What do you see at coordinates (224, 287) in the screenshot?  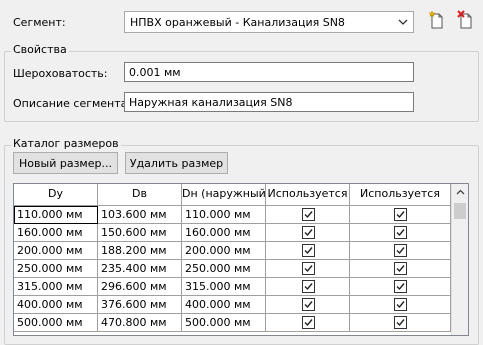 I see `table-cell-dn: 315.000 мм` at bounding box center [224, 287].